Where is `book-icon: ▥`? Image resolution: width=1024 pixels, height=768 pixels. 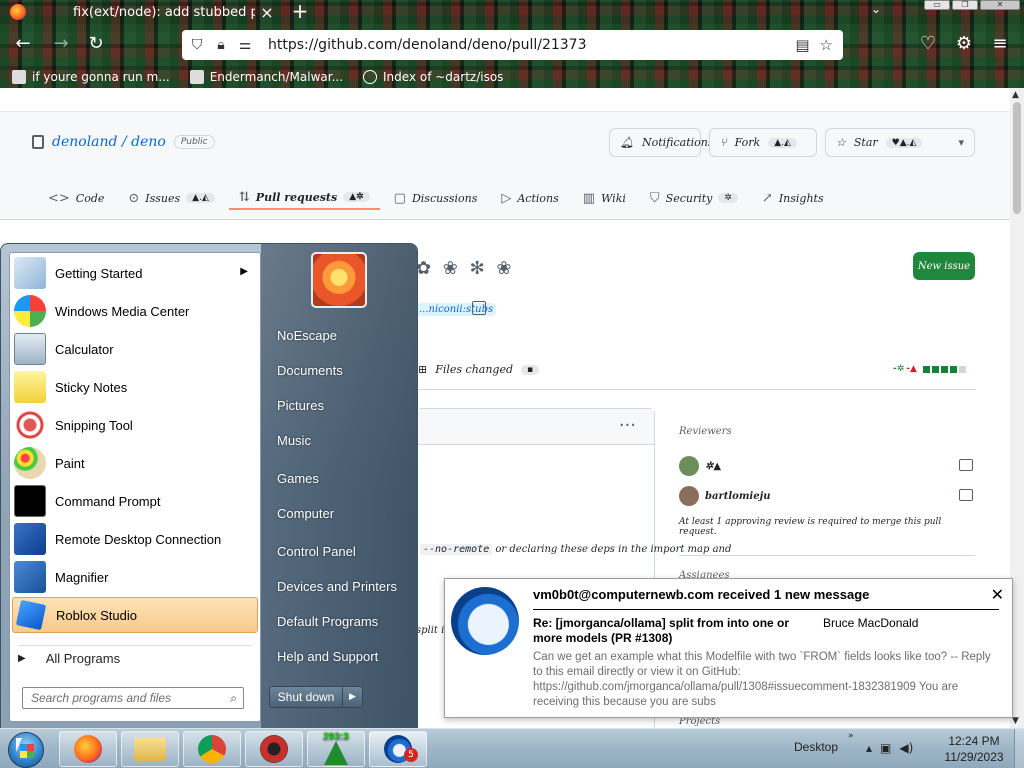
book-icon: ▥ is located at coordinates (589, 198).